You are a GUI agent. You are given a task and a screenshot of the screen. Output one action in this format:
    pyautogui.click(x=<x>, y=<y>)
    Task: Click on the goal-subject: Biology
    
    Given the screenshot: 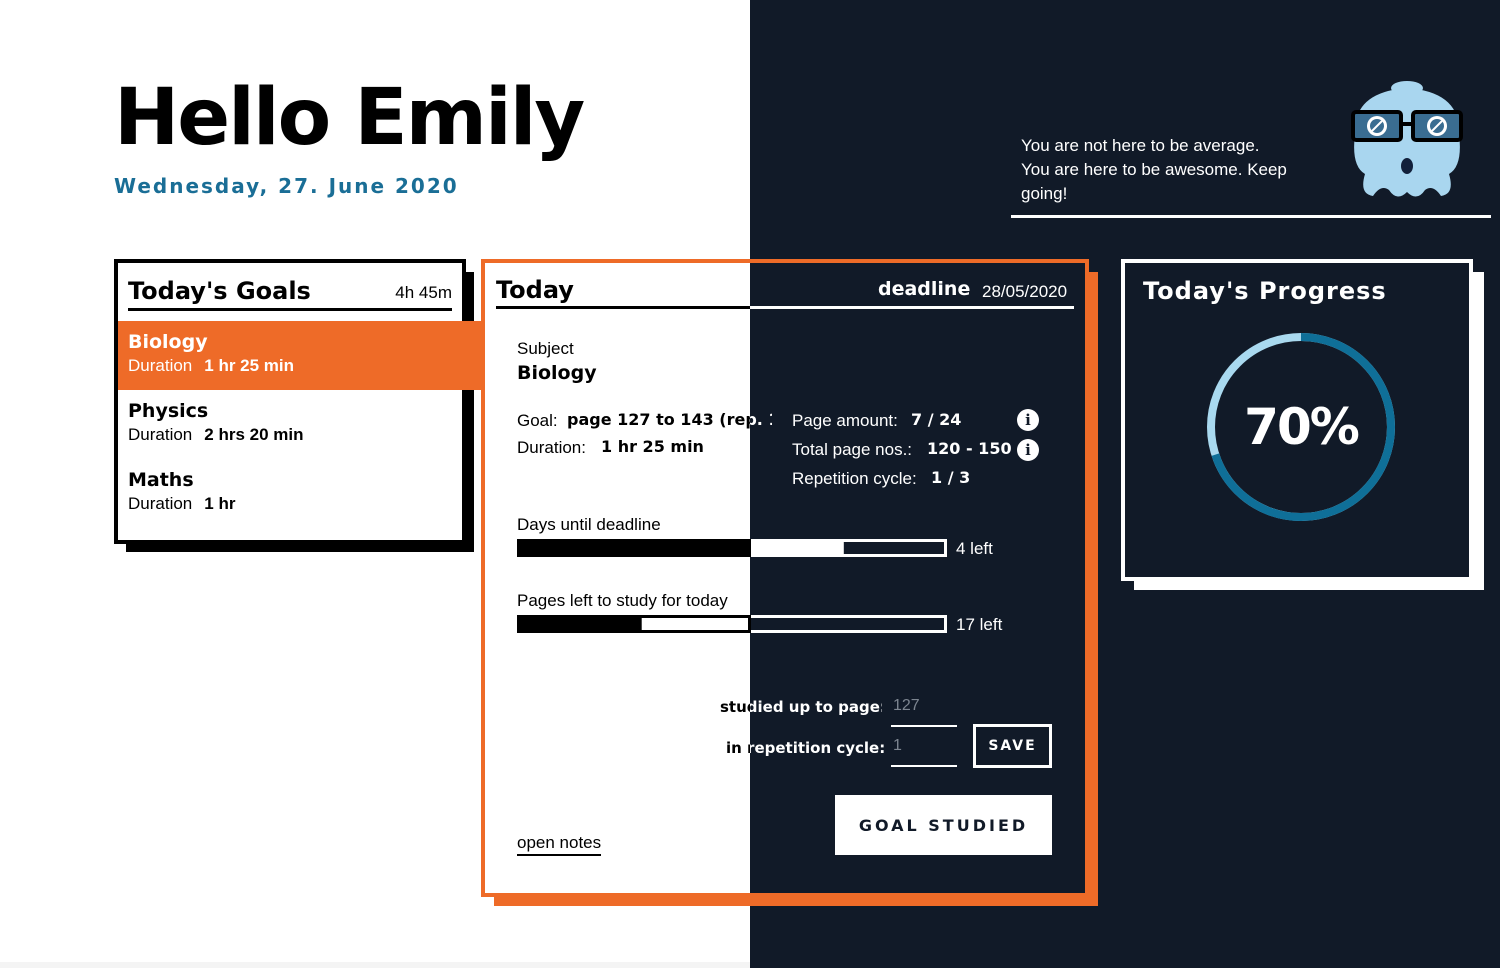 What is the action you would take?
    pyautogui.click(x=168, y=342)
    